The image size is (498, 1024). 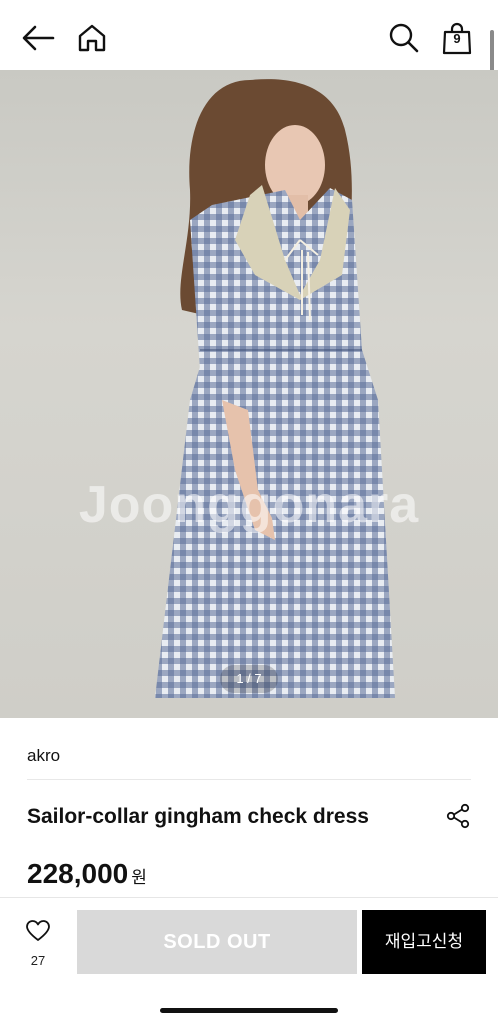 What do you see at coordinates (139, 877) in the screenshot?
I see `currency-label: 원` at bounding box center [139, 877].